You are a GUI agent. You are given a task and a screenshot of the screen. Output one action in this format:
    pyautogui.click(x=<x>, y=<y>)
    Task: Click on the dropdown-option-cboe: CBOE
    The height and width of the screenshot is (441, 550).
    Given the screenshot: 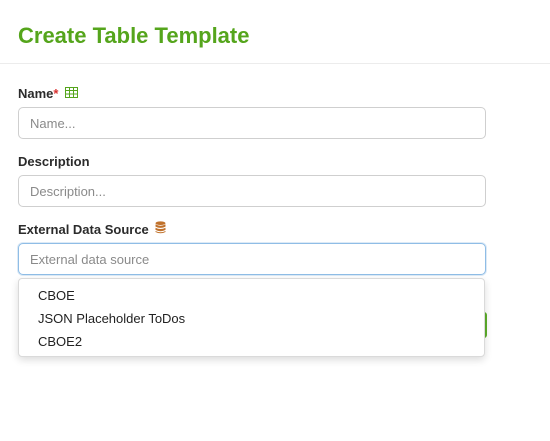 What is the action you would take?
    pyautogui.click(x=251, y=295)
    